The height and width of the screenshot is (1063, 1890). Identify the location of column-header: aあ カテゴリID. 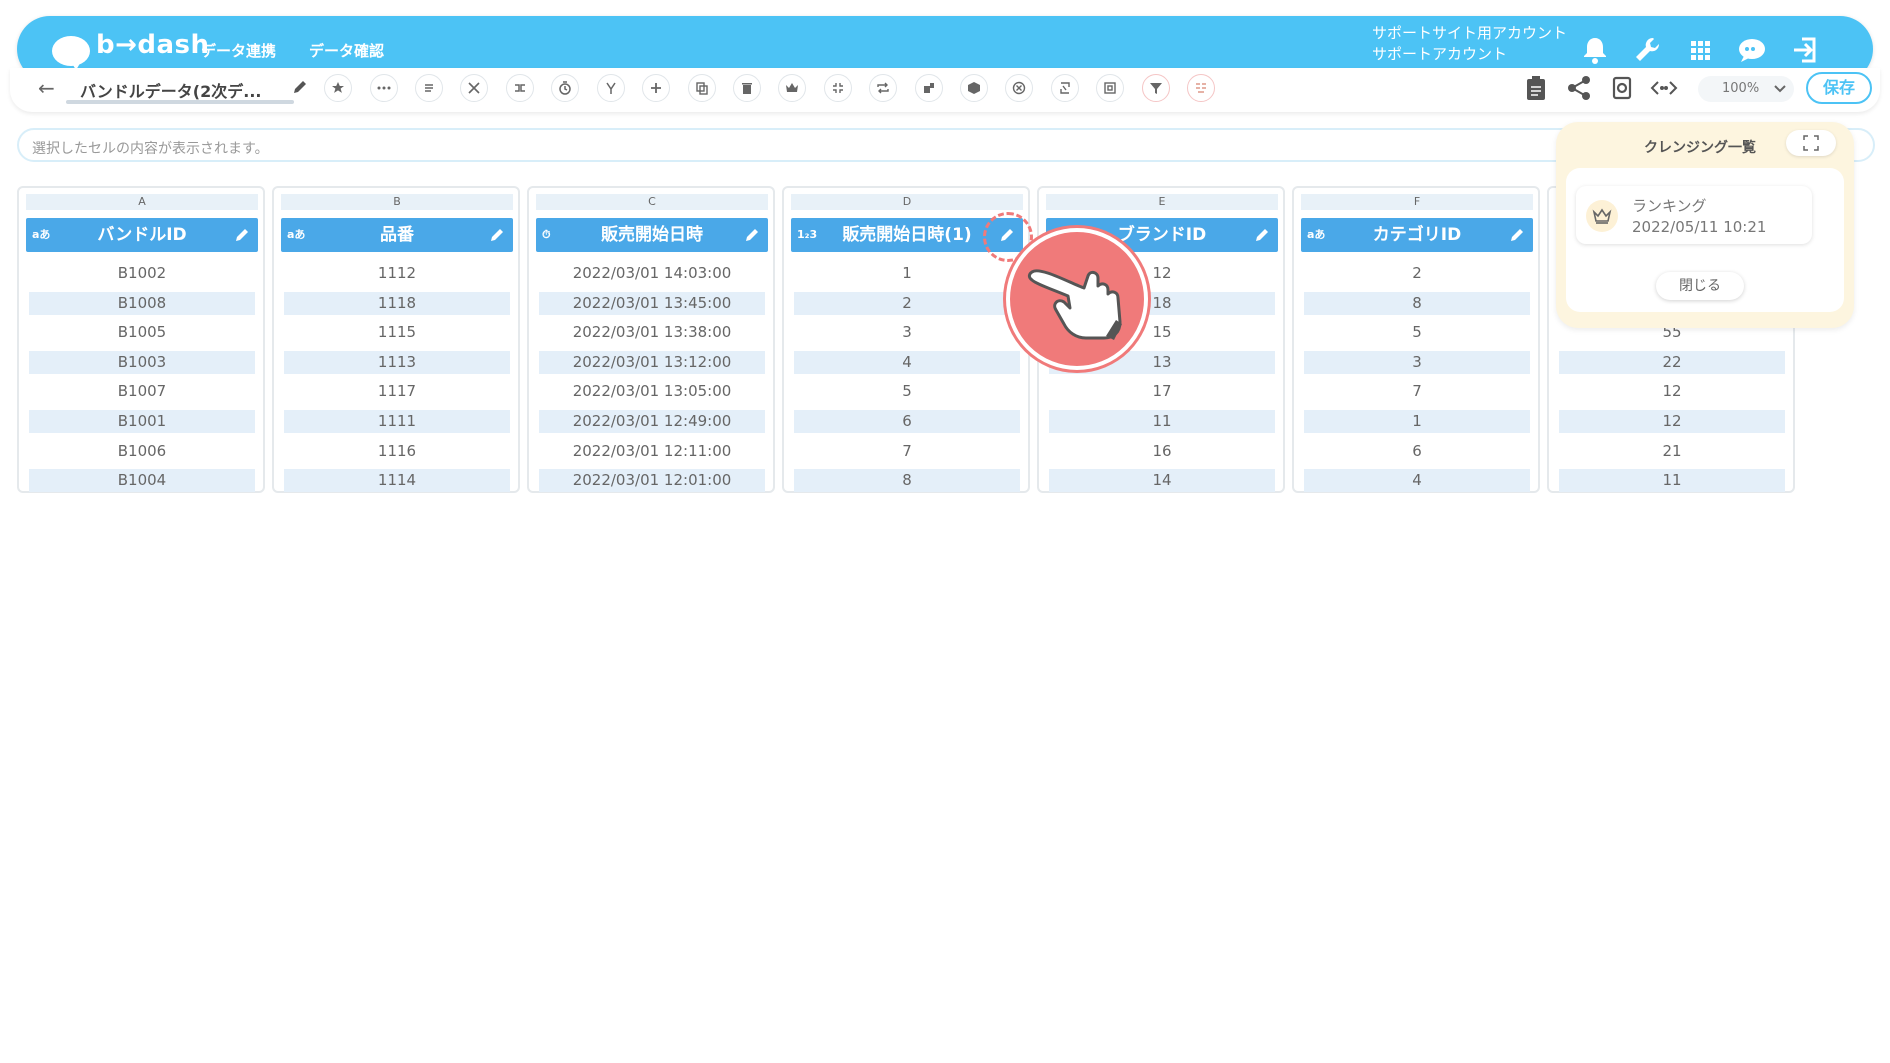
(1417, 235).